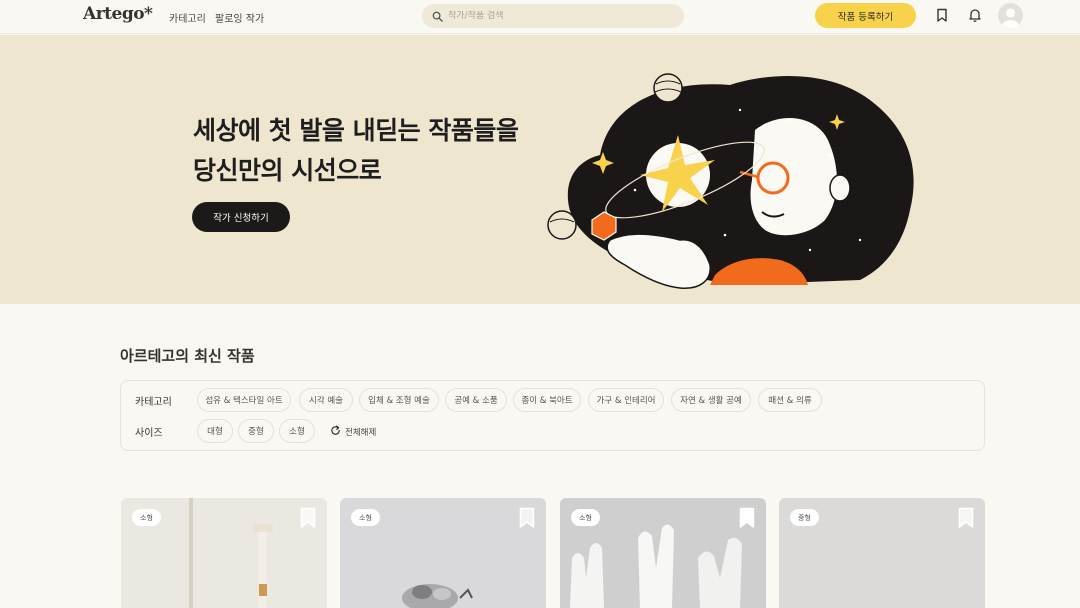  What do you see at coordinates (437, 16) in the screenshot?
I see `search-icon` at bounding box center [437, 16].